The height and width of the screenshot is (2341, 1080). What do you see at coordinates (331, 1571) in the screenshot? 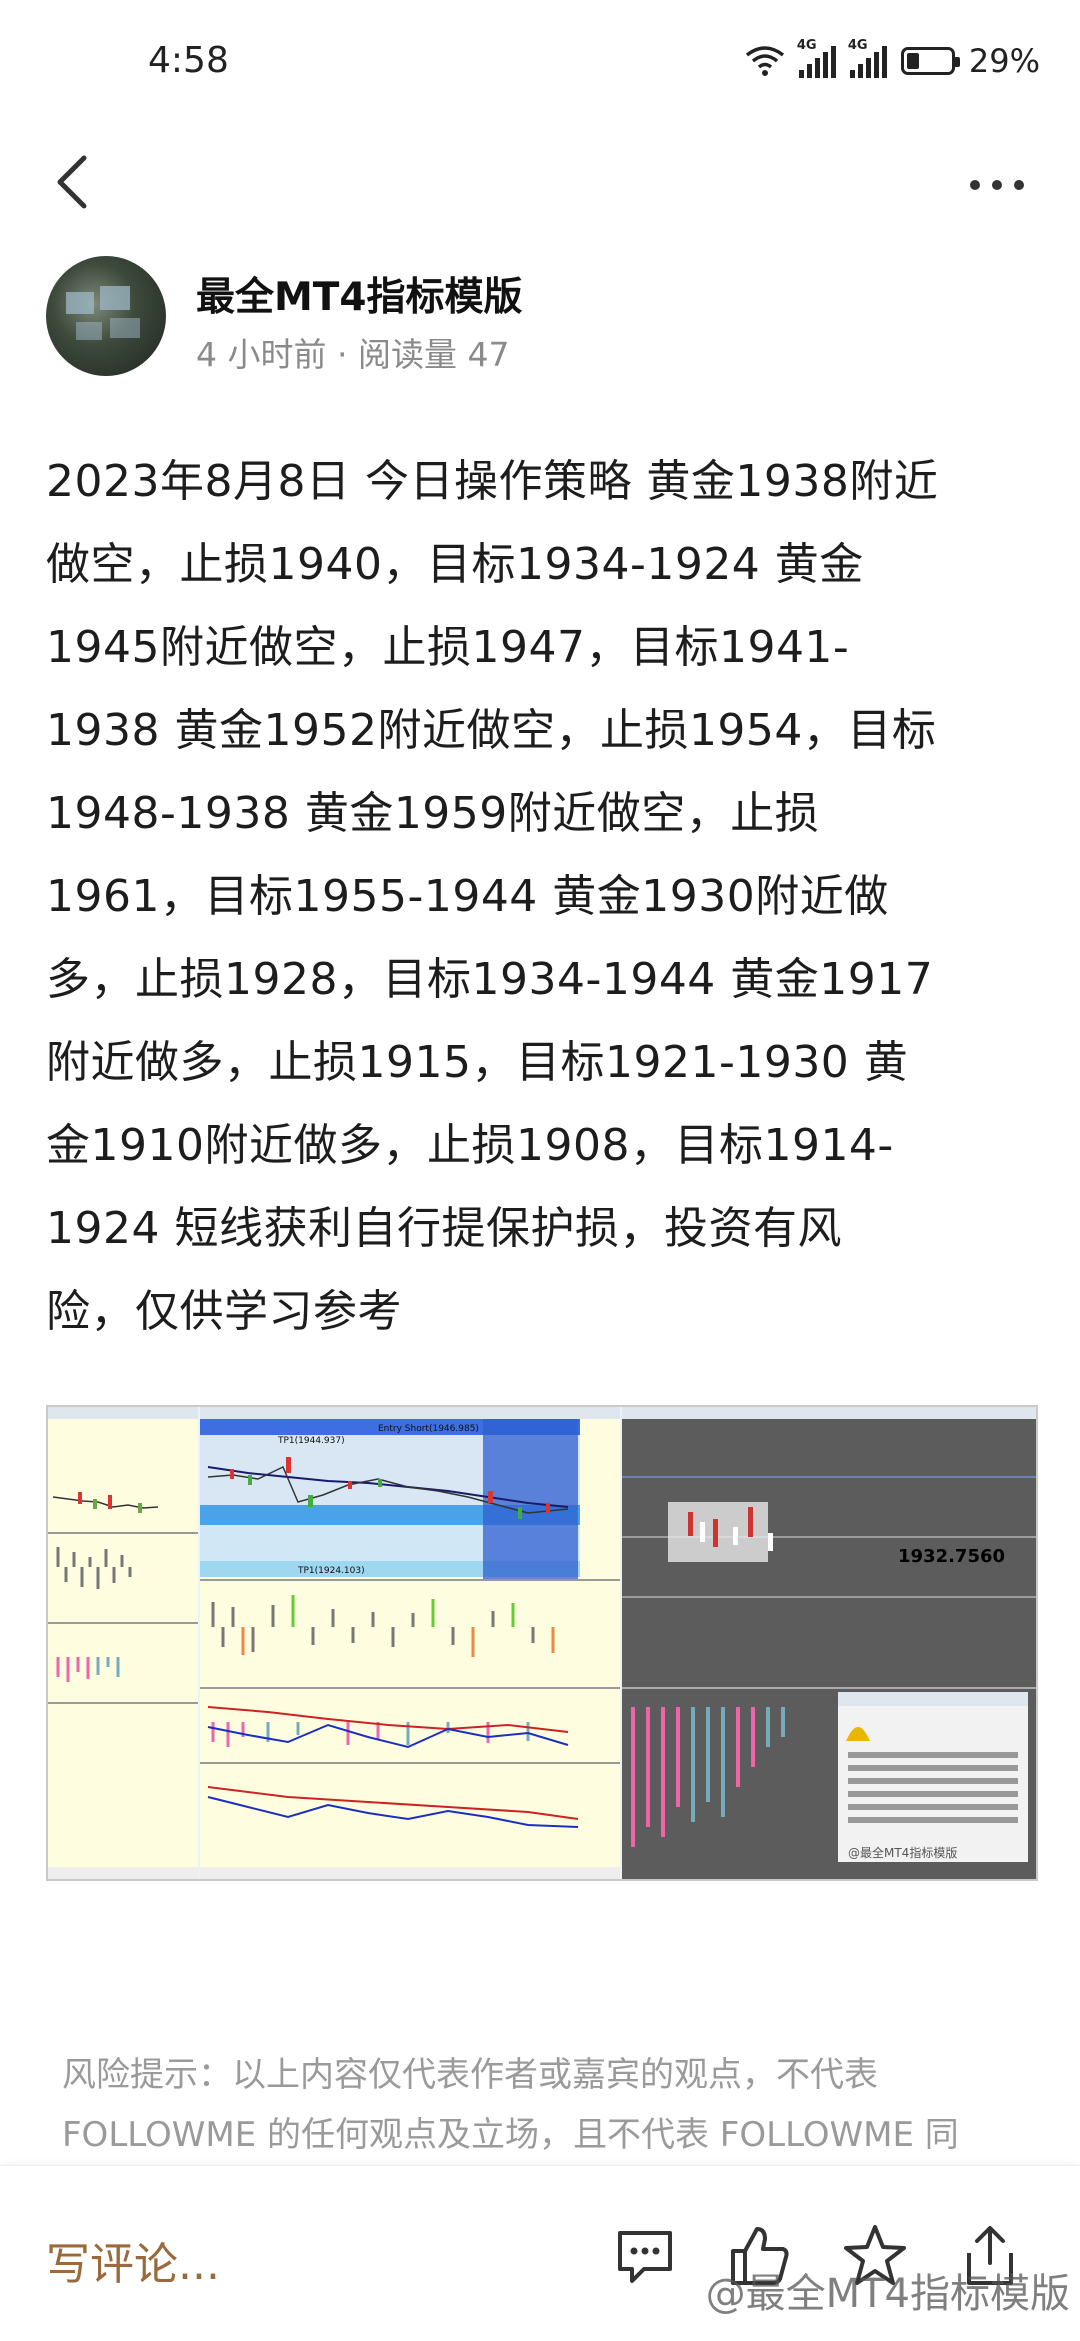
I see `tp2-label: TP1(1924.103)` at bounding box center [331, 1571].